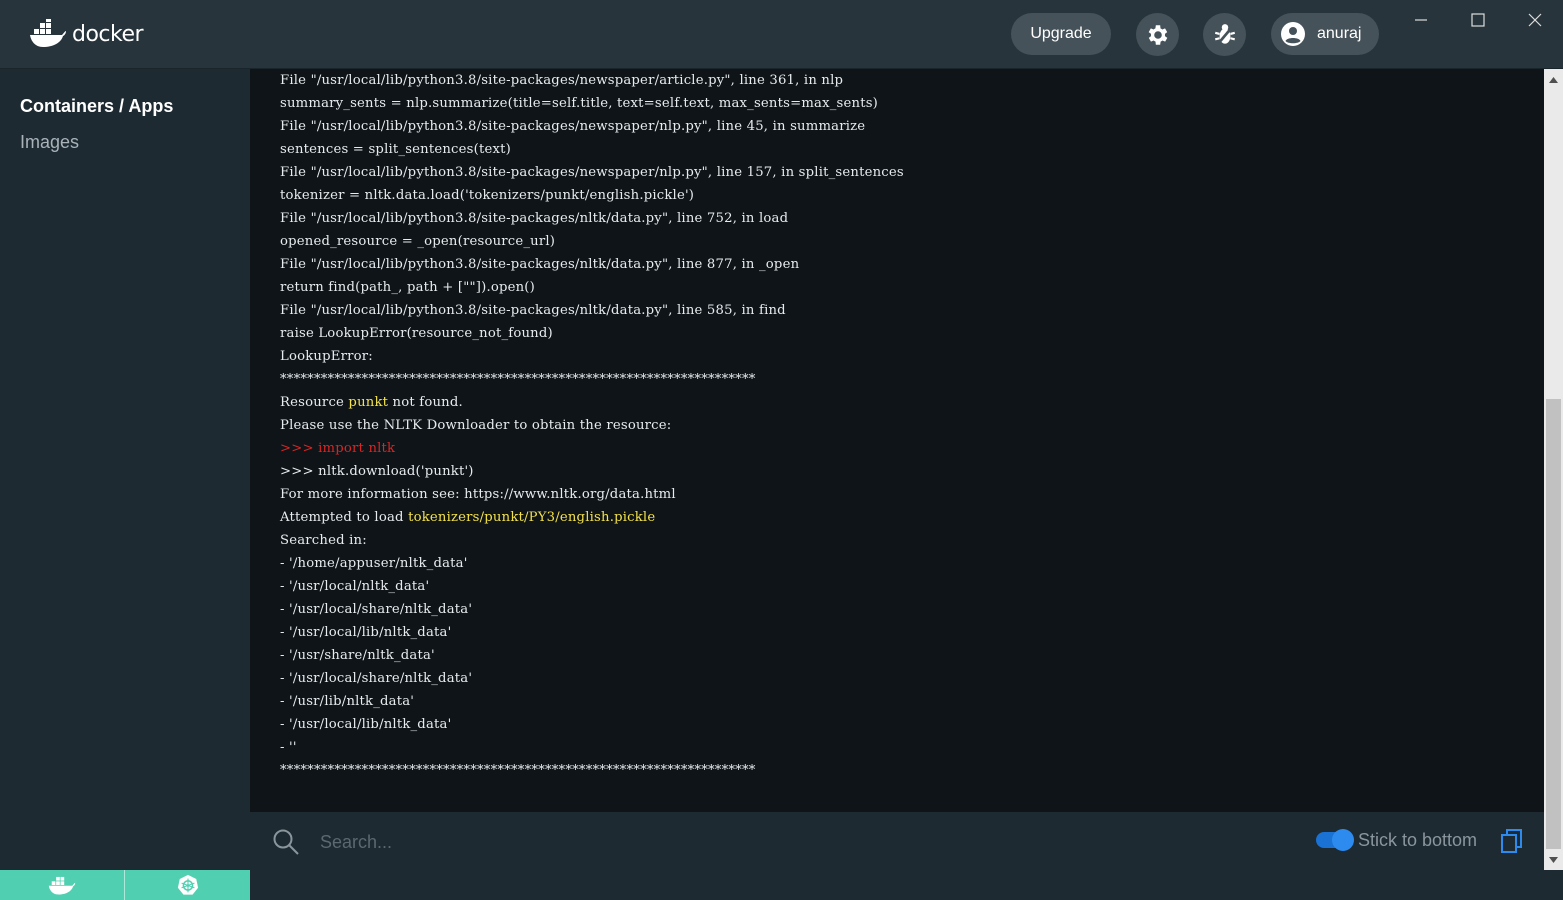 This screenshot has width=1563, height=900. What do you see at coordinates (286, 842) in the screenshot?
I see `search-icon` at bounding box center [286, 842].